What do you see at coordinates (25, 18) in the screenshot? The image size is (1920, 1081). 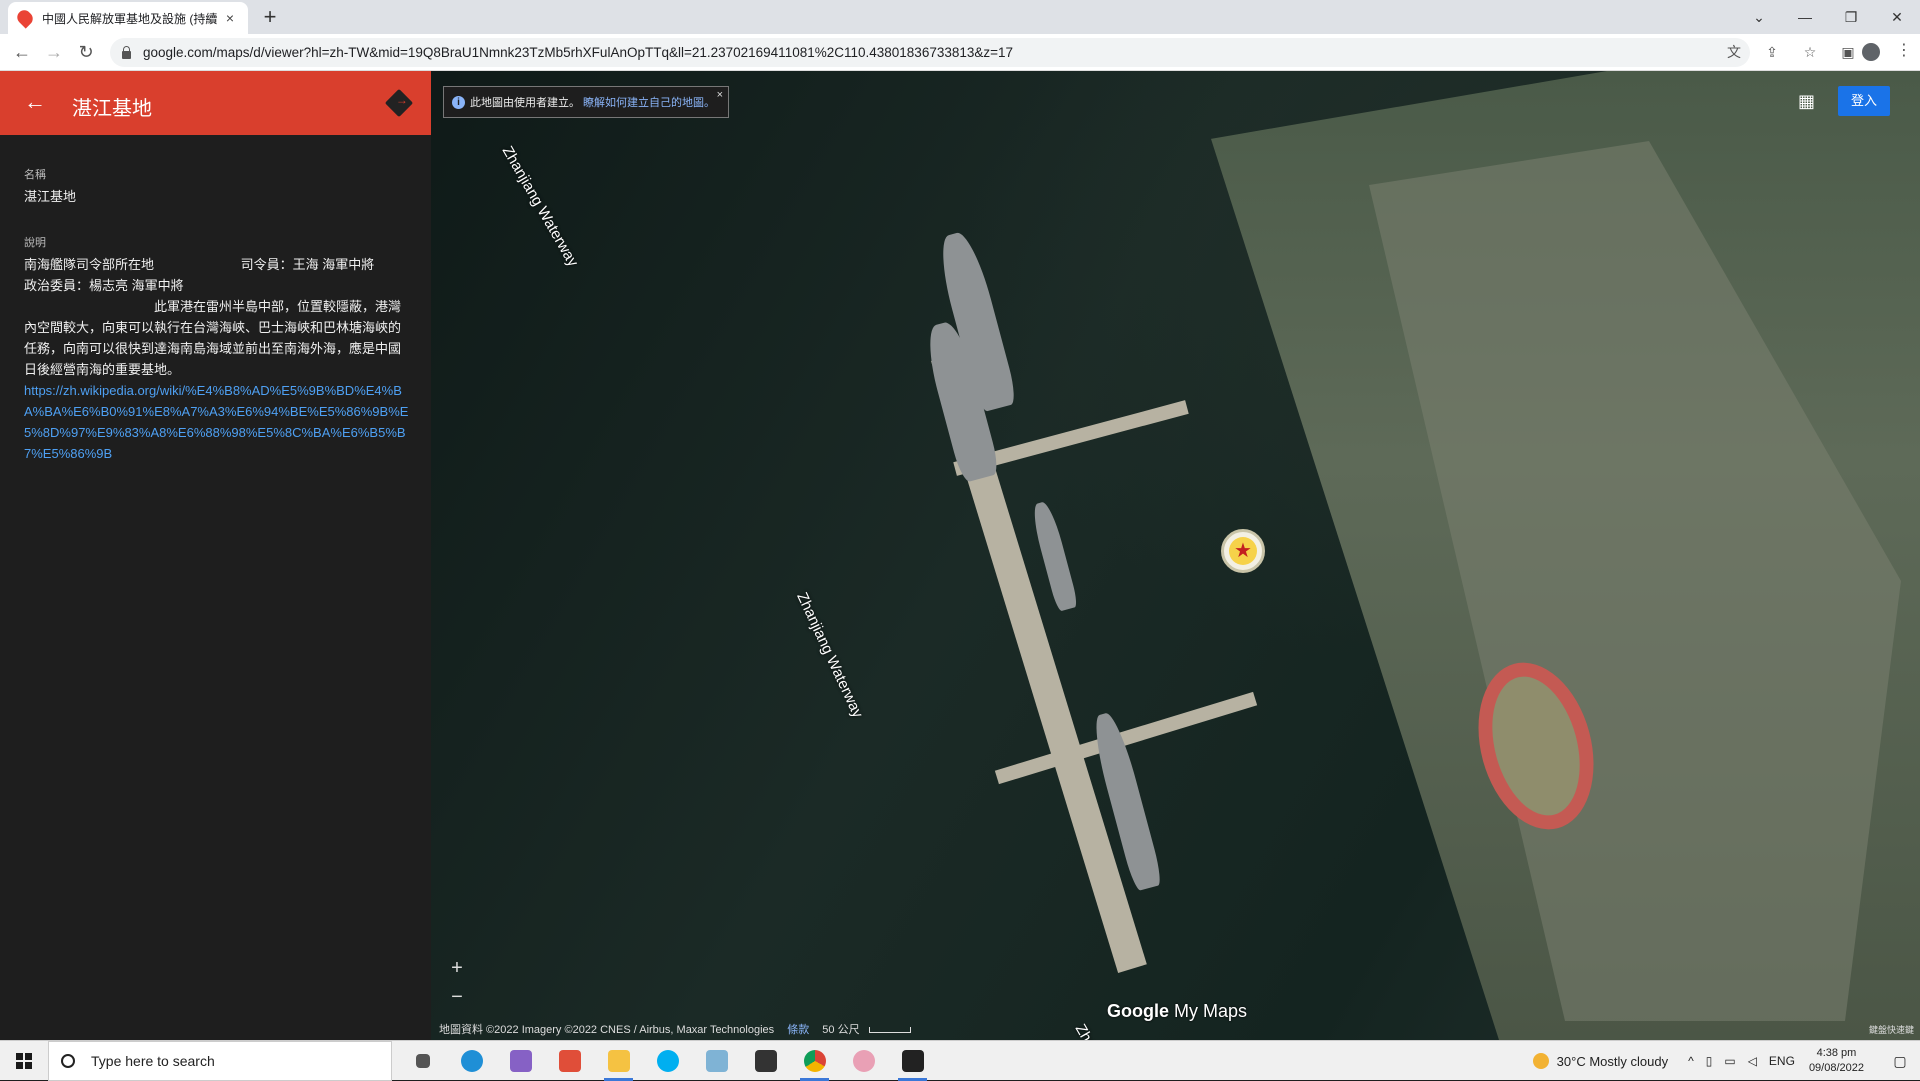 I see `maps-pin-icon` at bounding box center [25, 18].